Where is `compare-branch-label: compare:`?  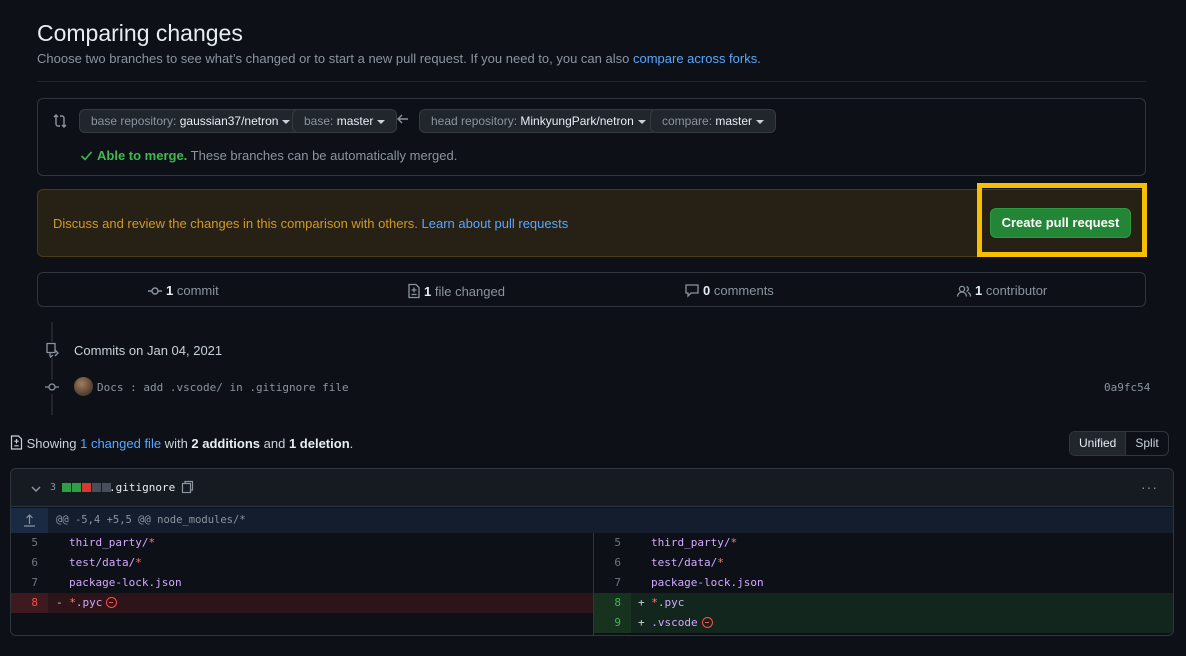 compare-branch-label: compare: is located at coordinates (689, 121).